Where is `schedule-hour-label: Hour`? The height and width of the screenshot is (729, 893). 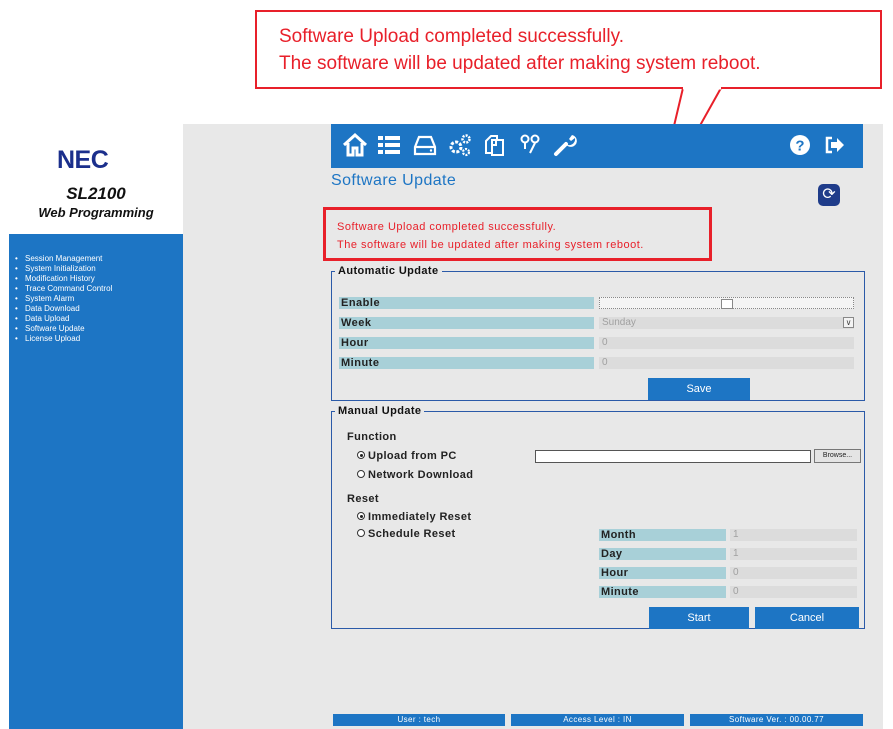
schedule-hour-label: Hour is located at coordinates (662, 573).